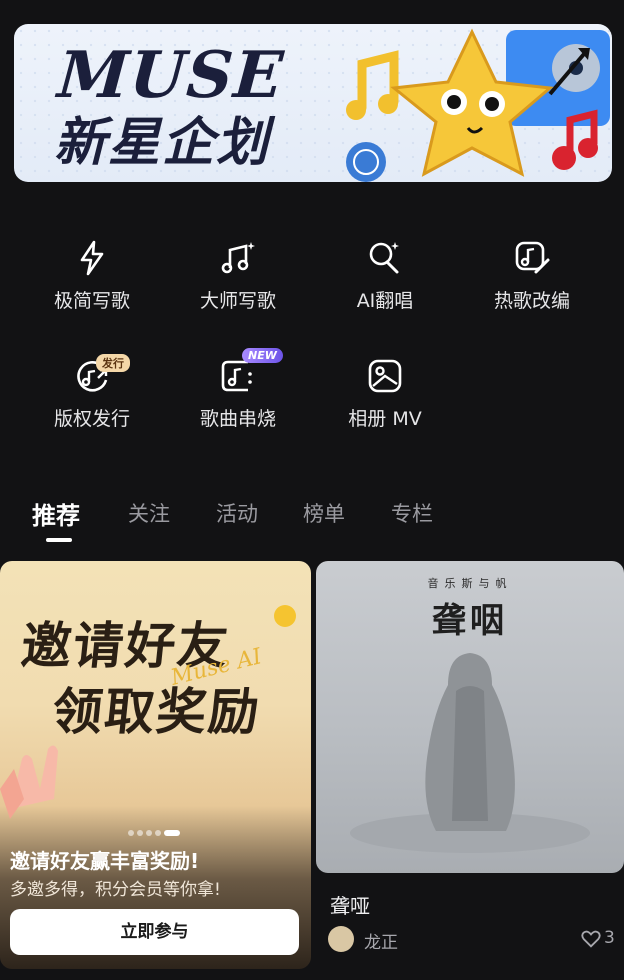 This screenshot has height=980, width=624. Describe the element at coordinates (155, 828) in the screenshot. I see `carousel-dots` at that location.